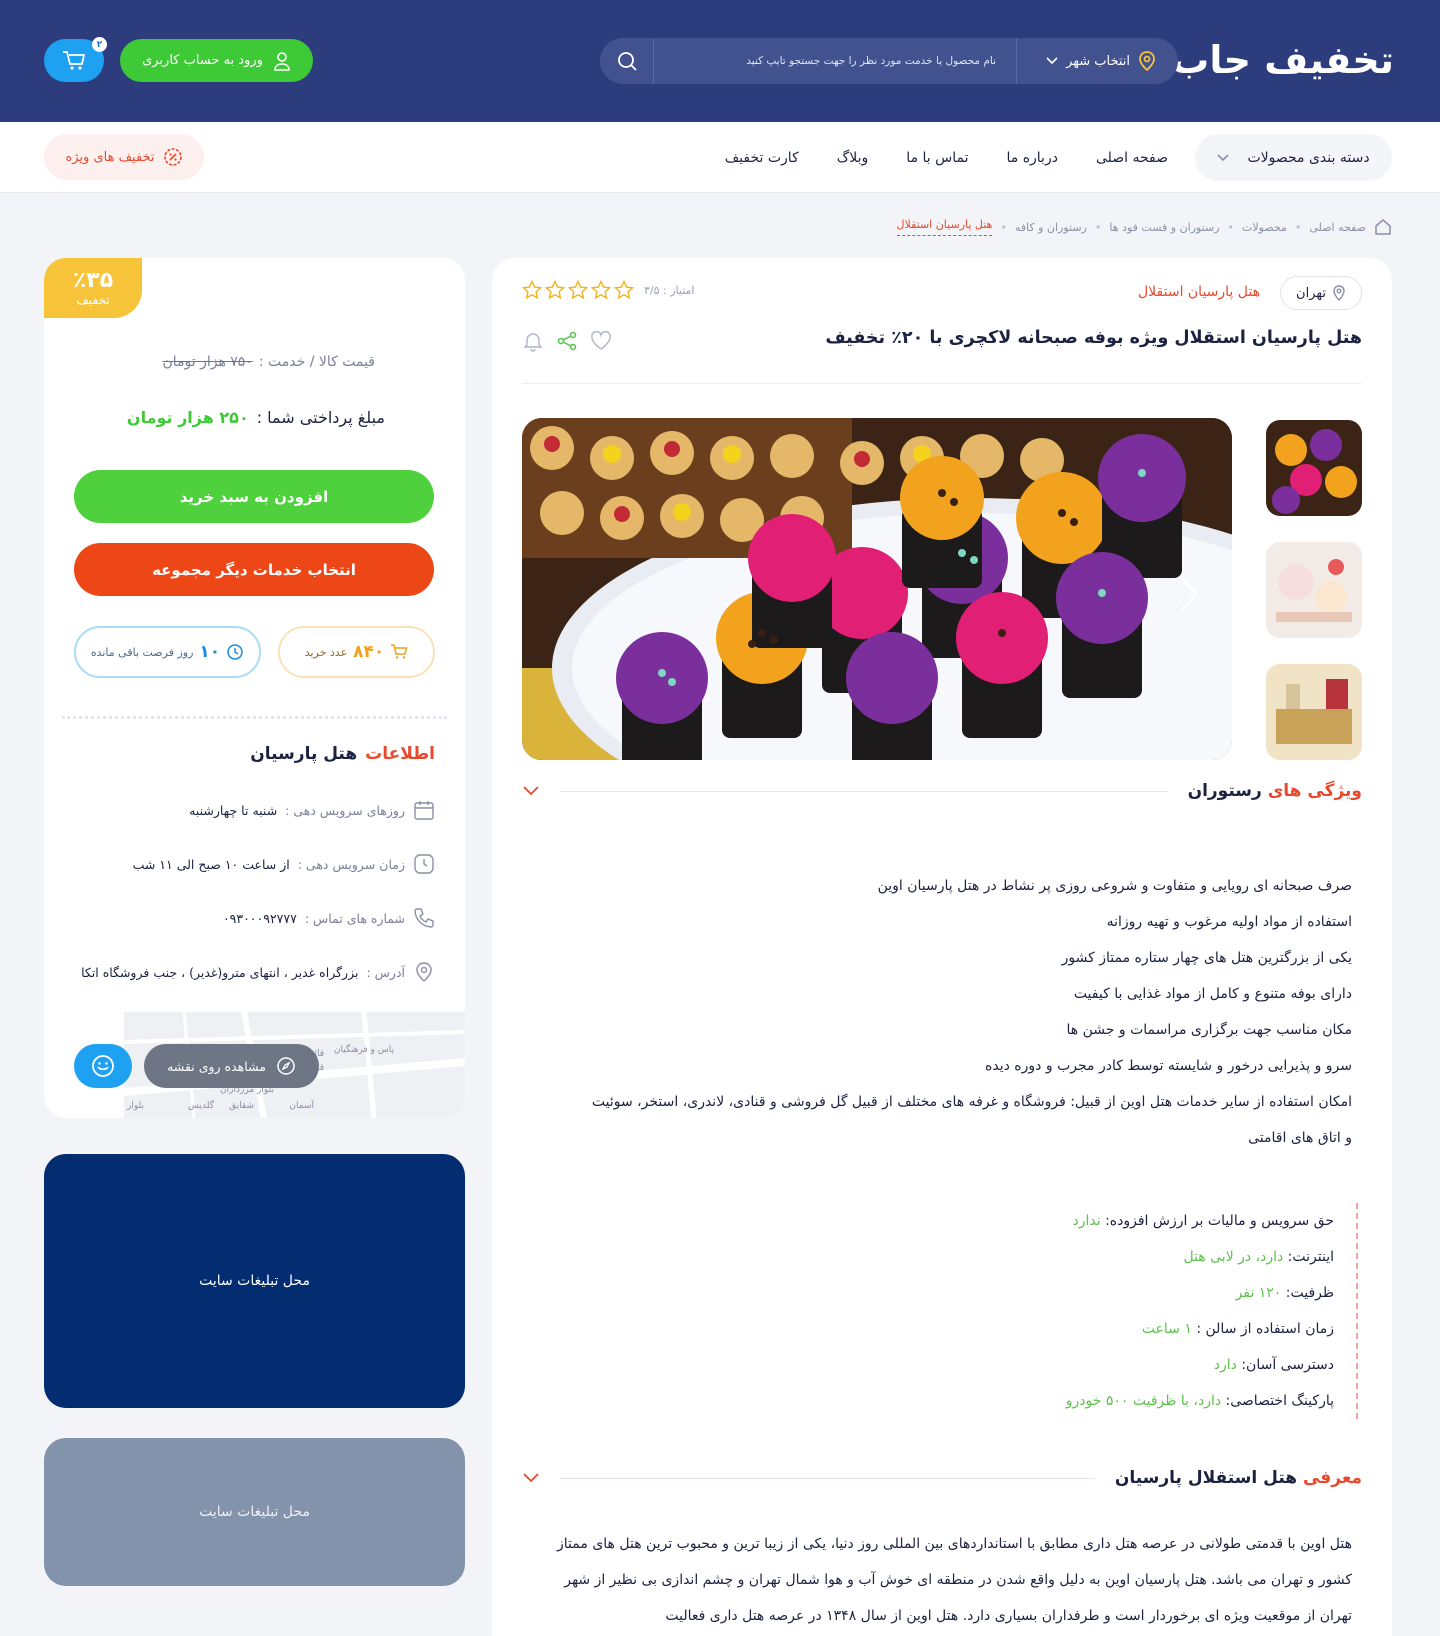 This screenshot has height=1636, width=1440. Describe the element at coordinates (351, 864) in the screenshot. I see `service-time-key: زمان سرویس دهی :` at that location.